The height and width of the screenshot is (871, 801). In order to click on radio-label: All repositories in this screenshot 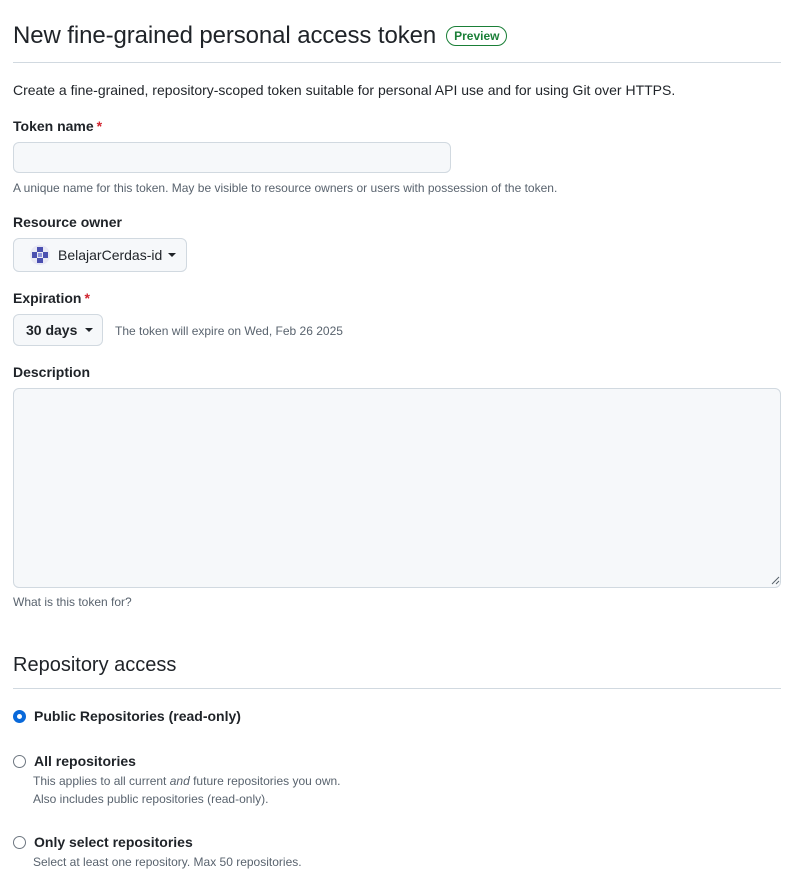, I will do `click(85, 761)`.